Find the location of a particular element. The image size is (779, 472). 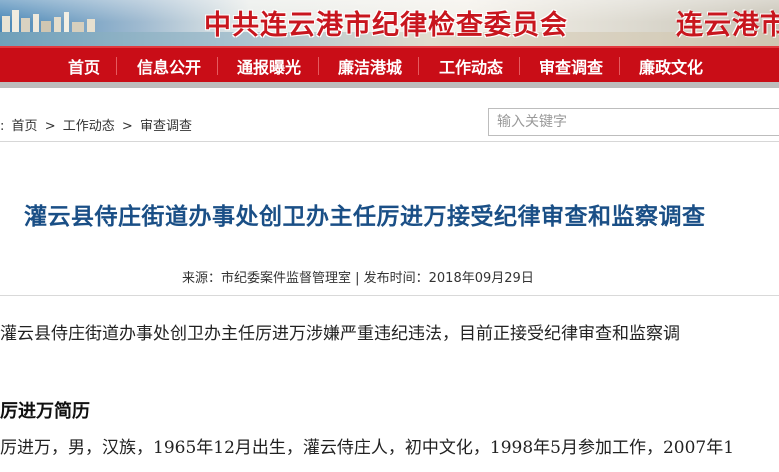

article-section-title: 厉进万简历 is located at coordinates (45, 411).